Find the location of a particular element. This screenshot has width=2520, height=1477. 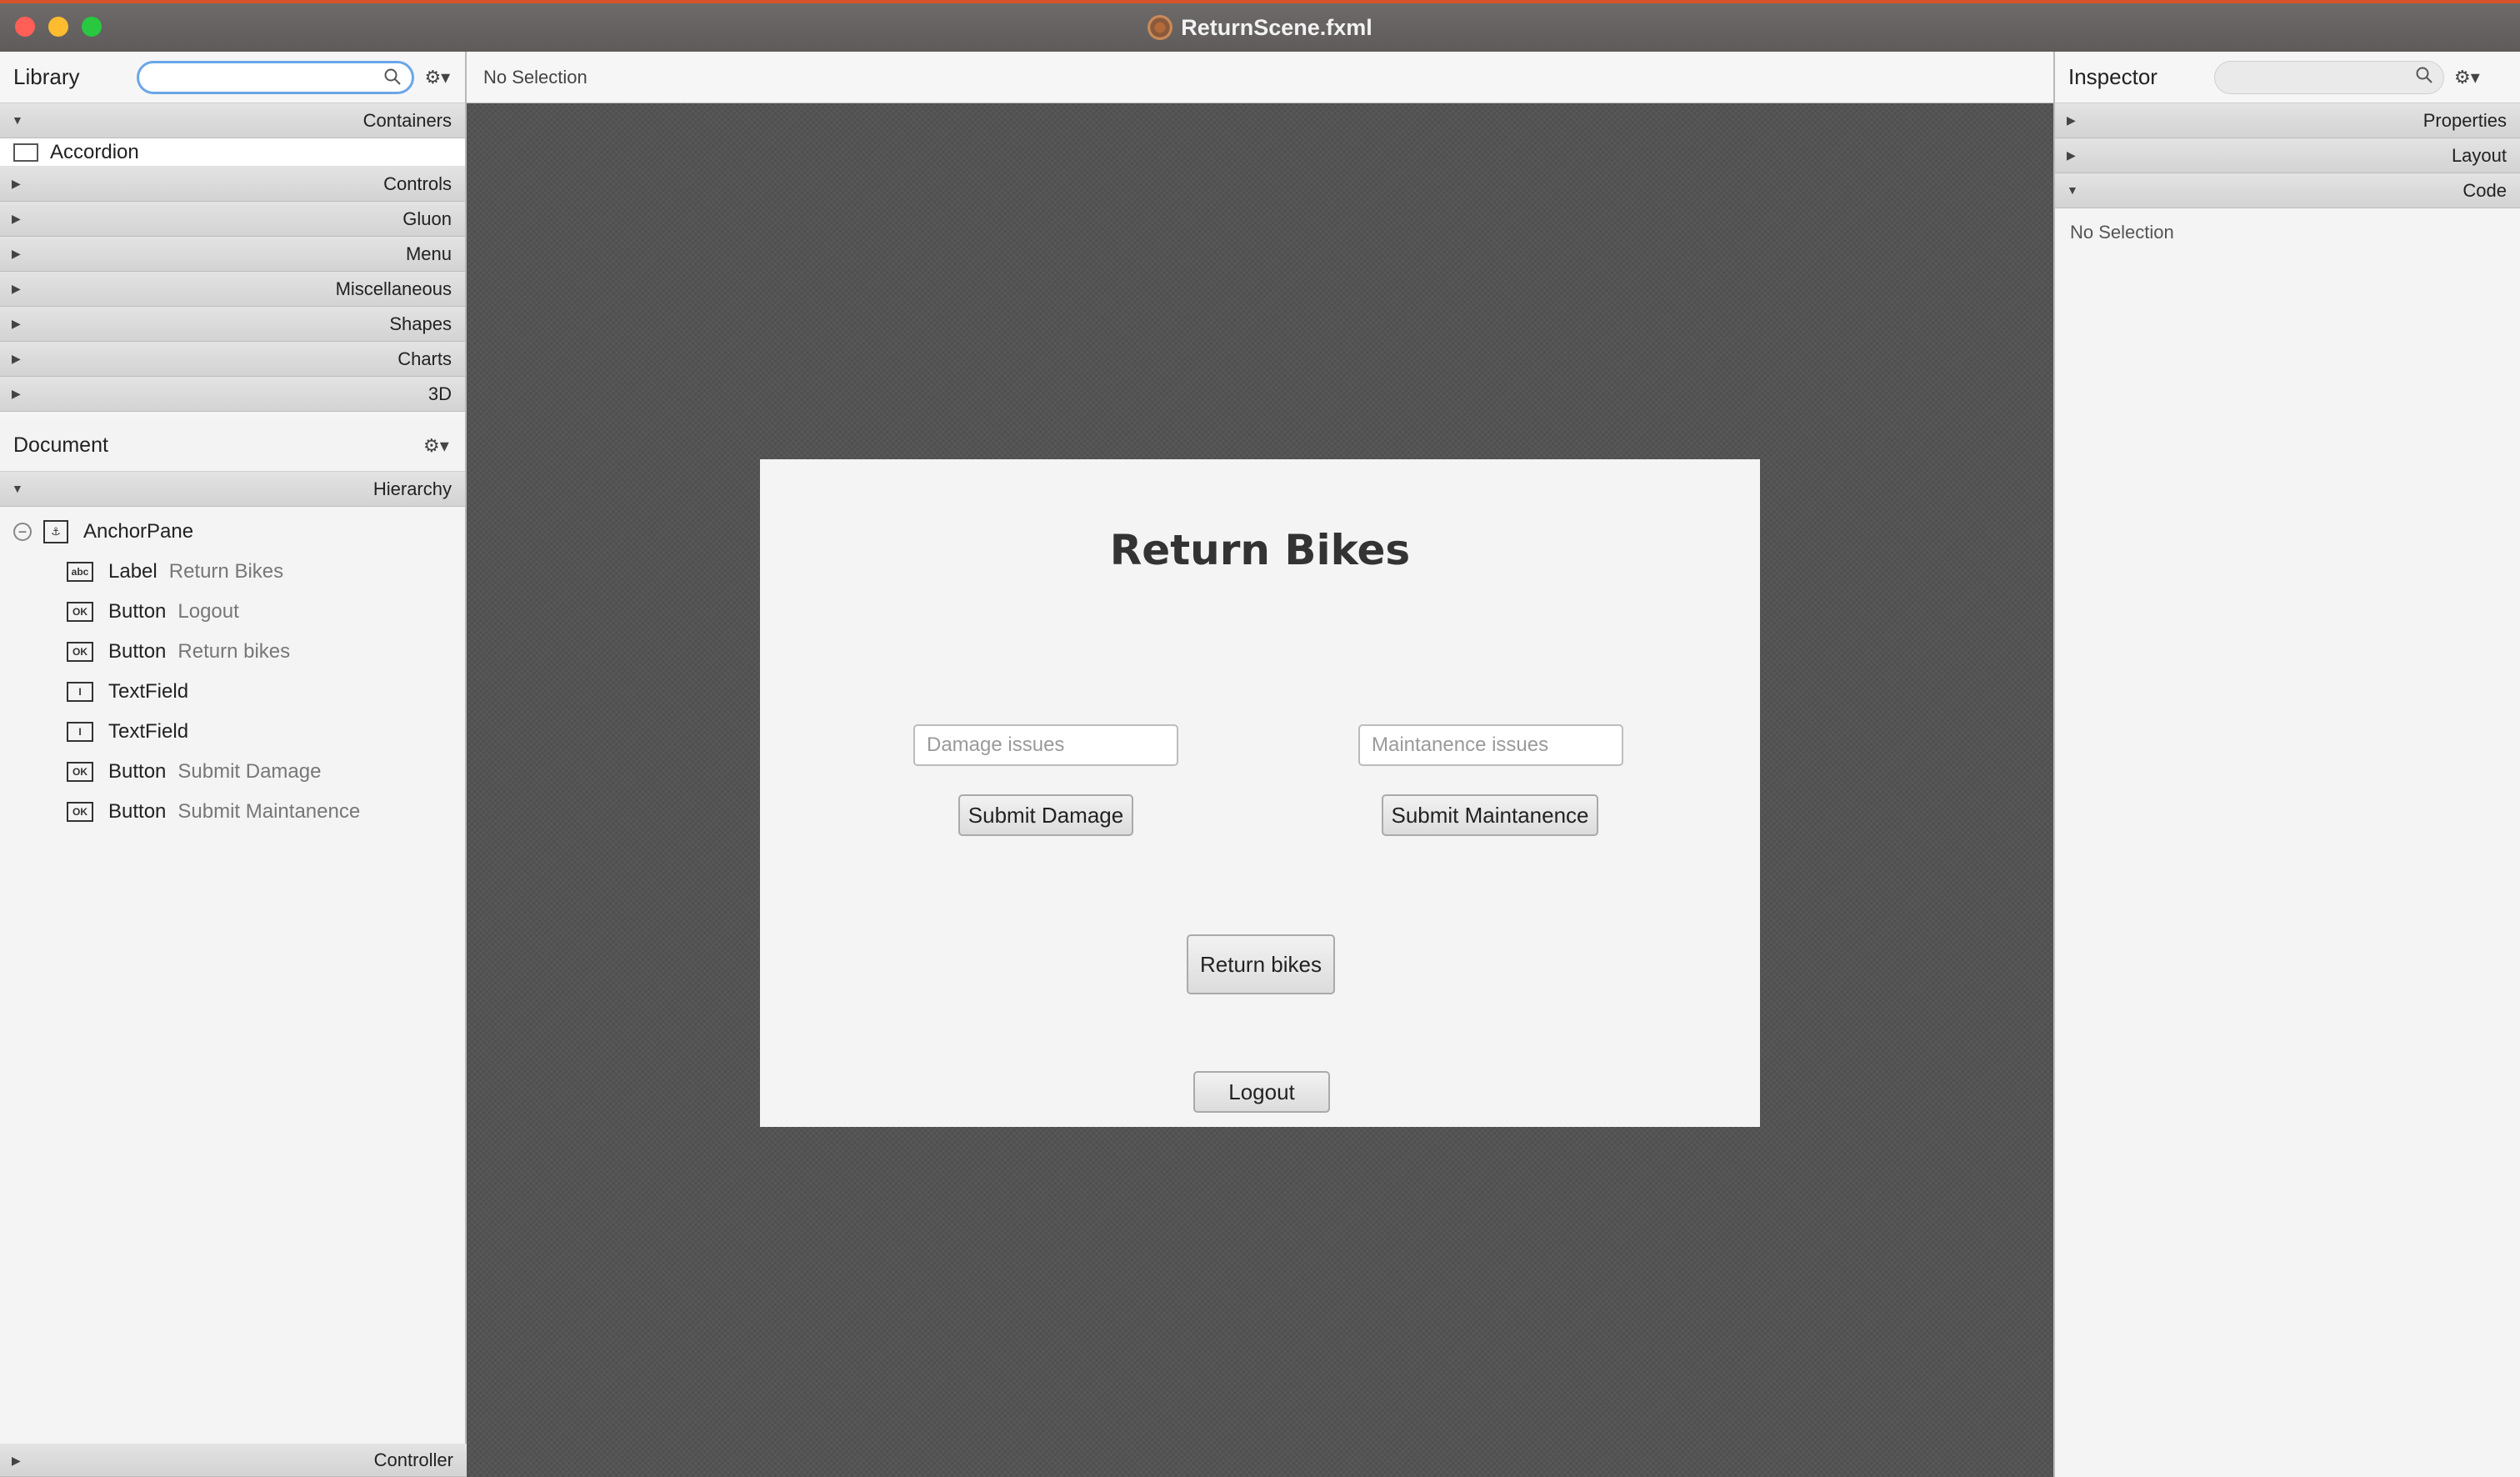

logout-button: Logout is located at coordinates (1261, 1092).